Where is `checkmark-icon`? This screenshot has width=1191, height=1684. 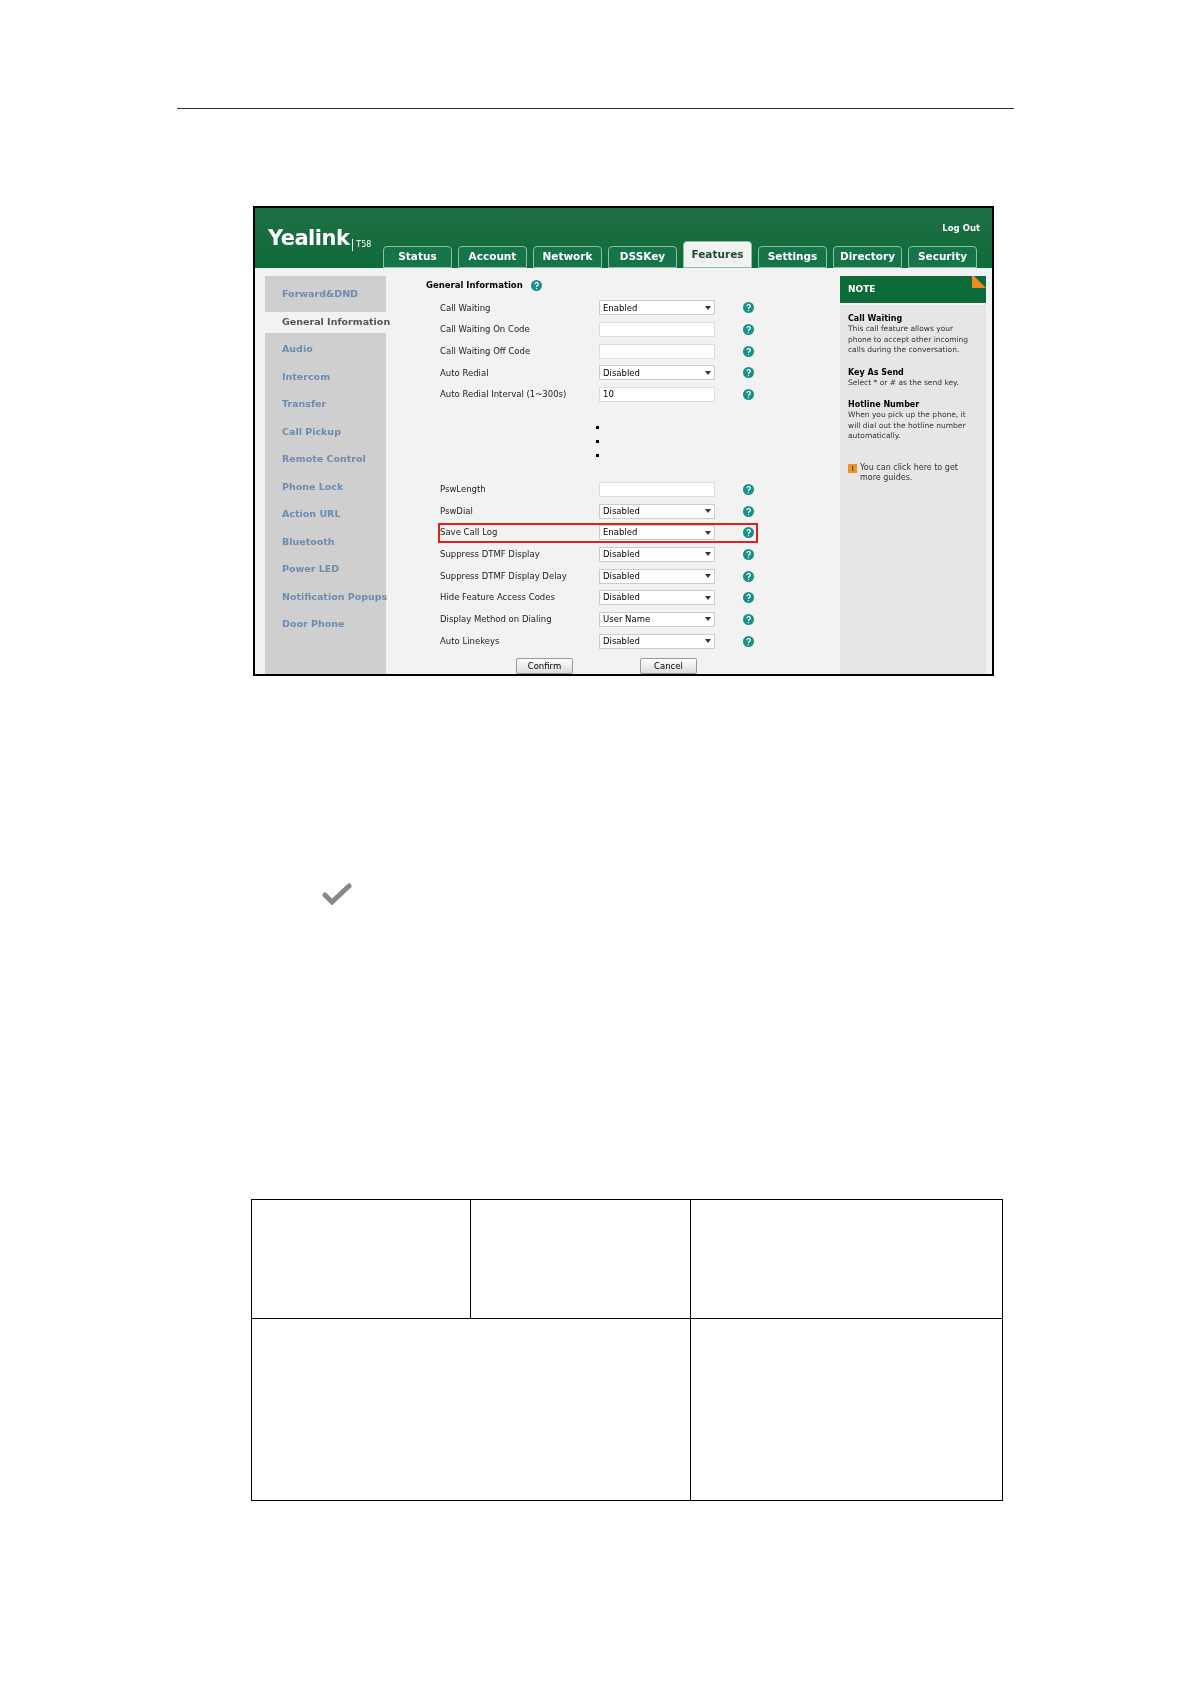
checkmark-icon is located at coordinates (337, 894).